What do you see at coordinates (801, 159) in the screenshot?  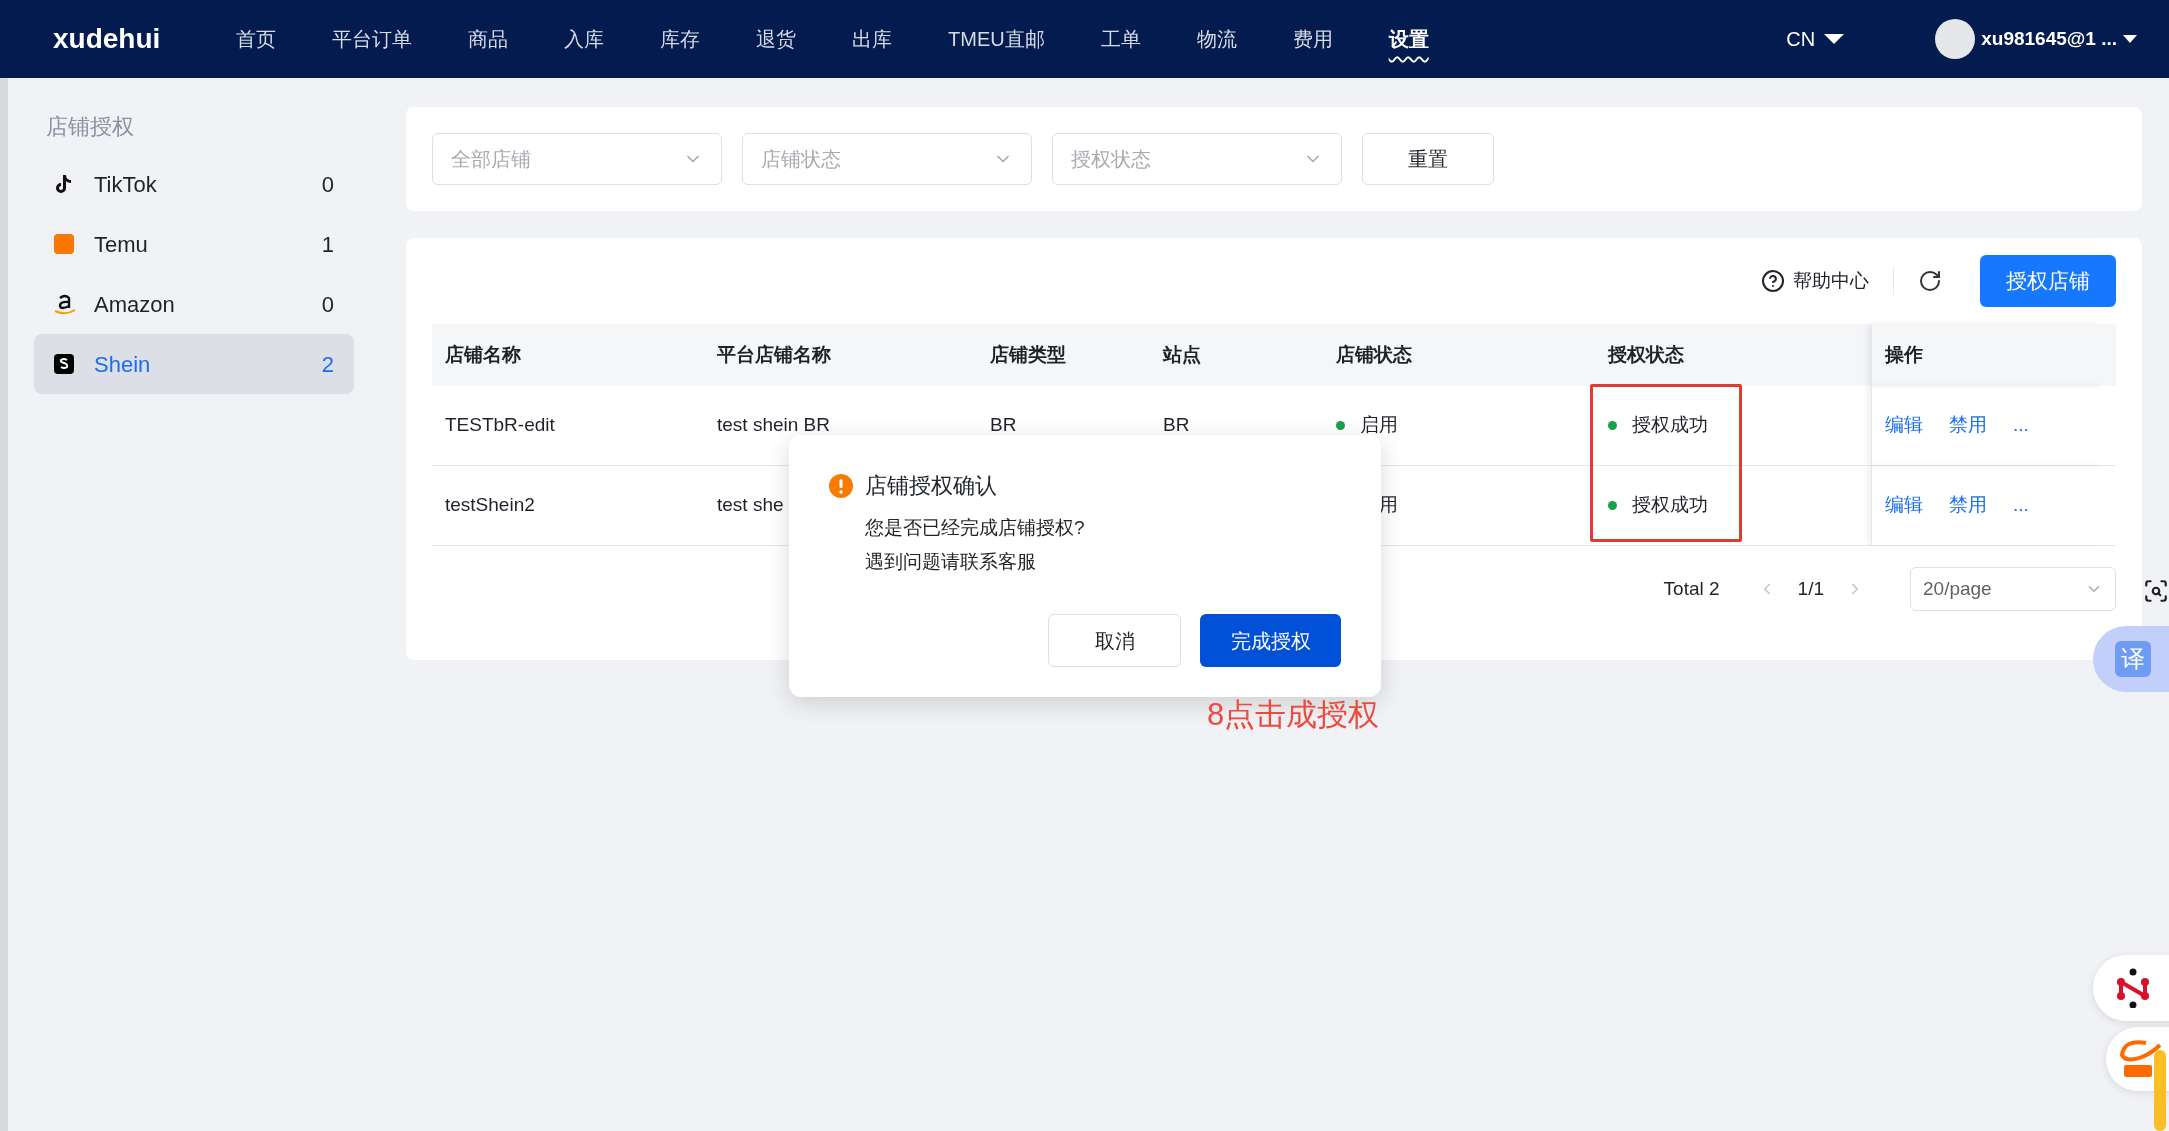 I see `select-placeholder: 店铺状态` at bounding box center [801, 159].